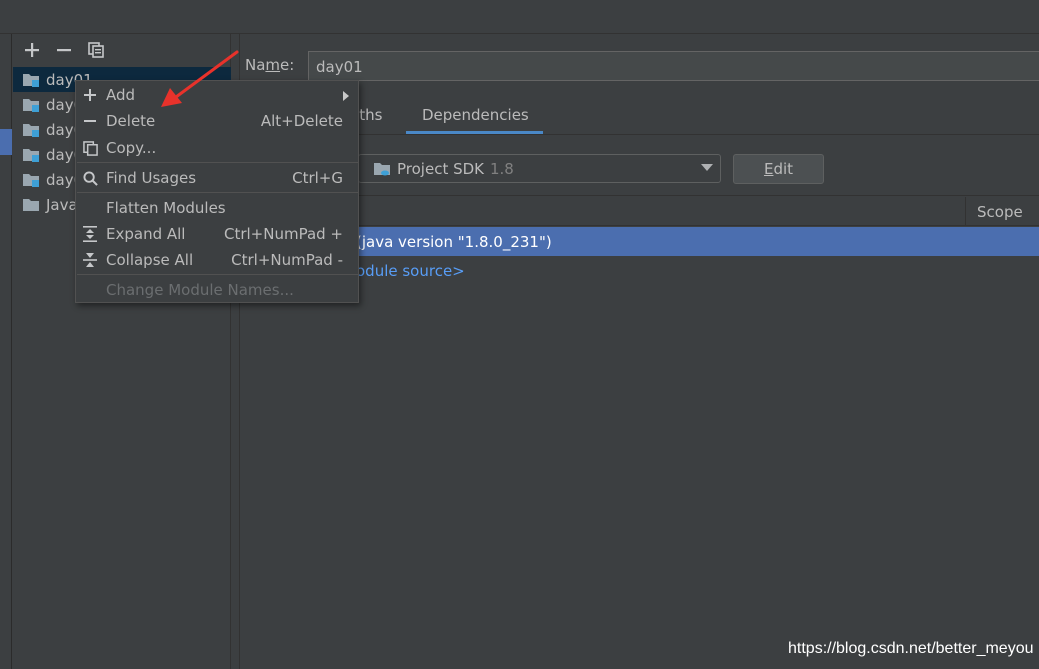 The image size is (1039, 669). I want to click on menu-item-flatten-modules: Flatten Modules, so click(217, 208).